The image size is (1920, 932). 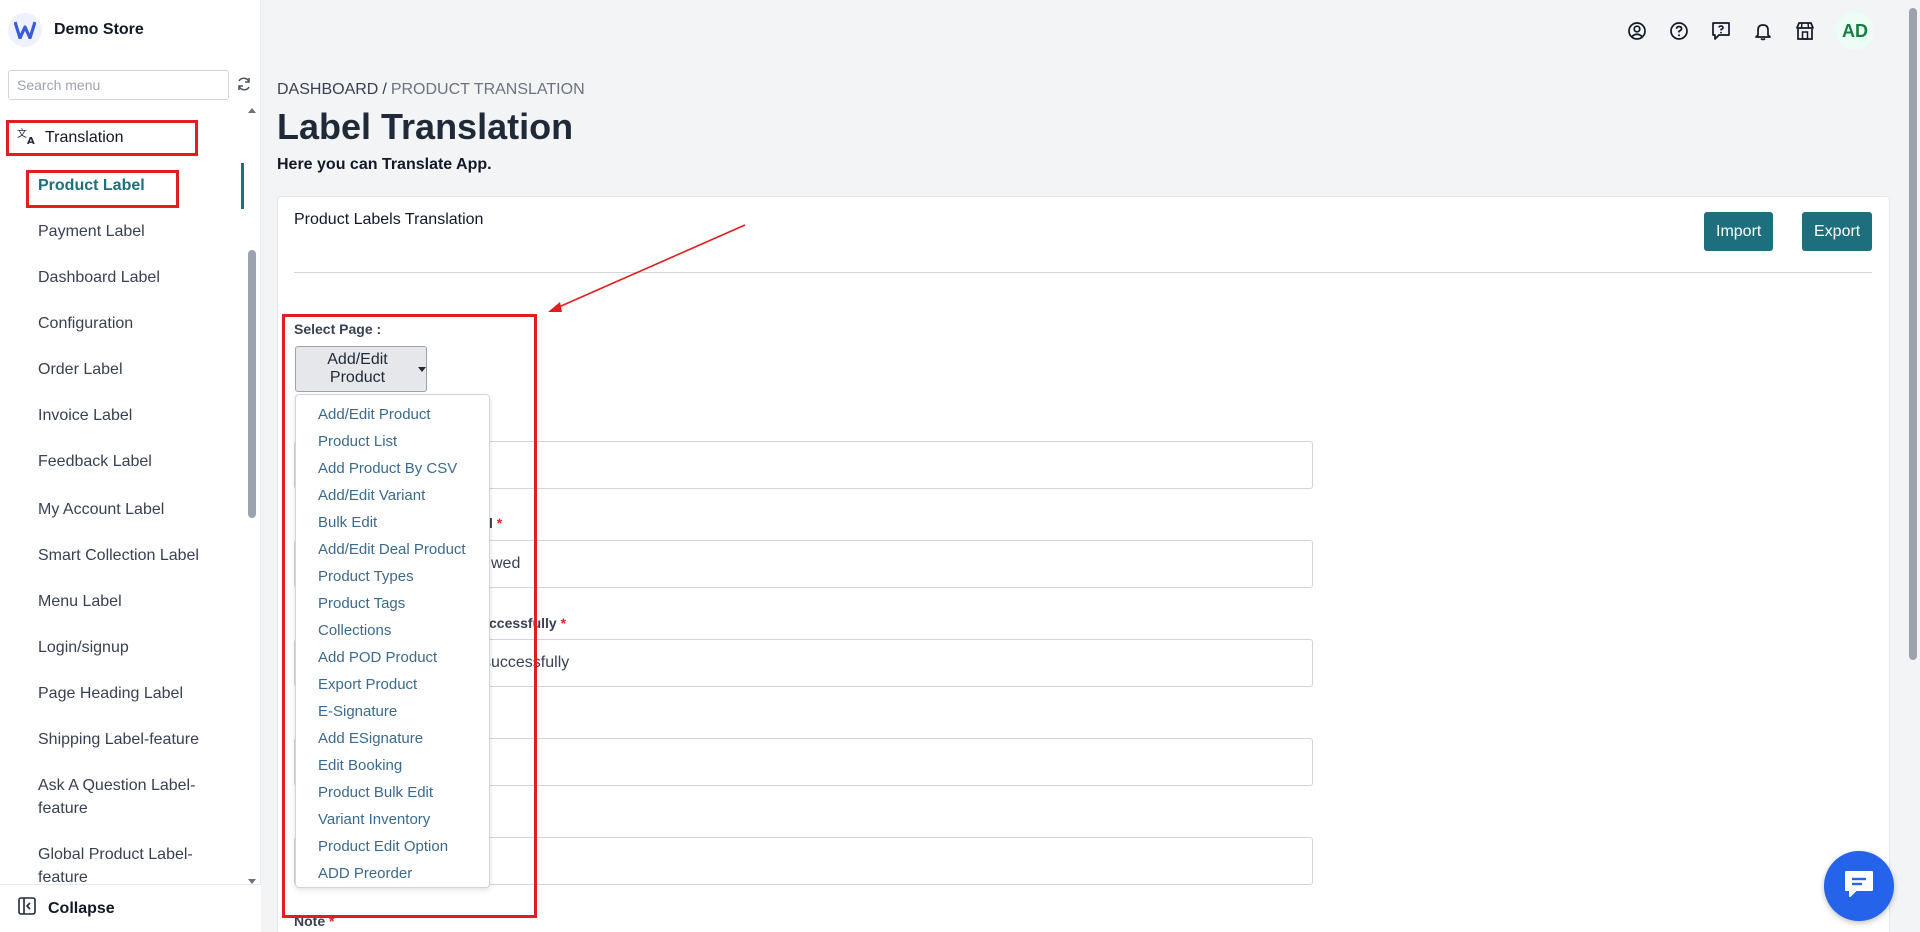 What do you see at coordinates (252, 384) in the screenshot?
I see `sidebar-scroll-thumb` at bounding box center [252, 384].